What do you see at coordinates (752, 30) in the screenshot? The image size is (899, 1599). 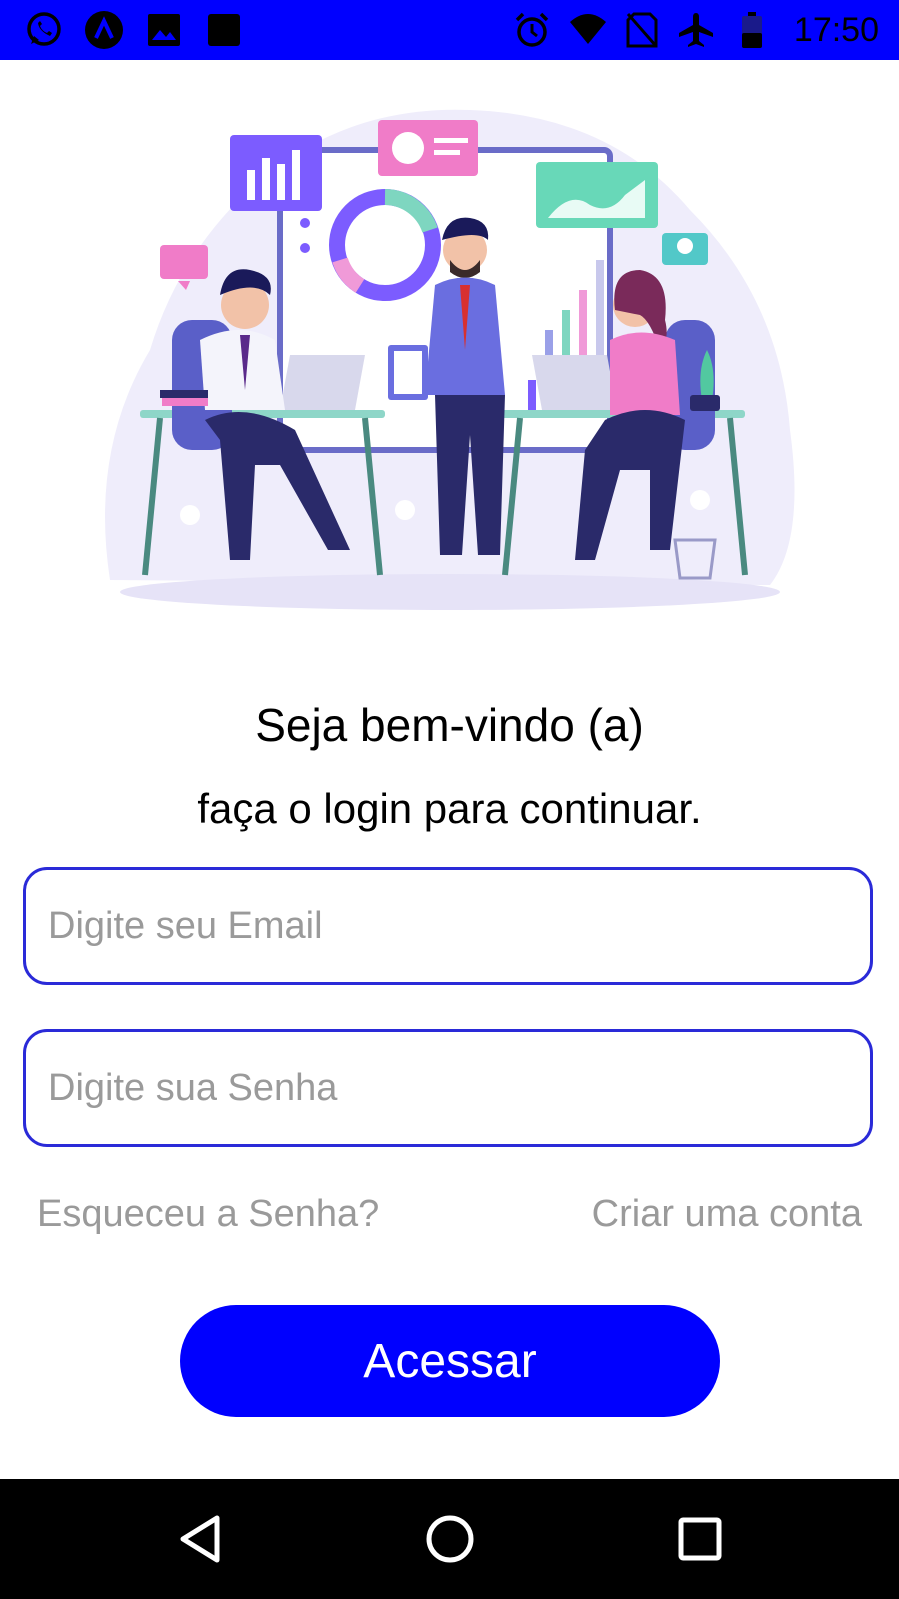 I see `battery-icon` at bounding box center [752, 30].